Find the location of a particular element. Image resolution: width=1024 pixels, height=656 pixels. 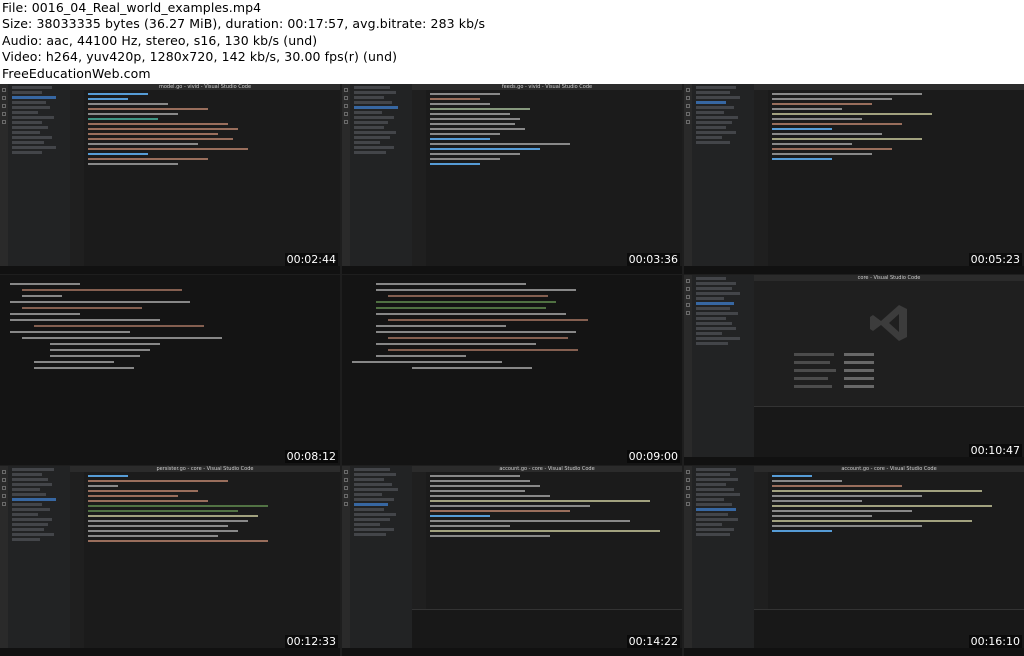

welcome-page is located at coordinates (889, 369).